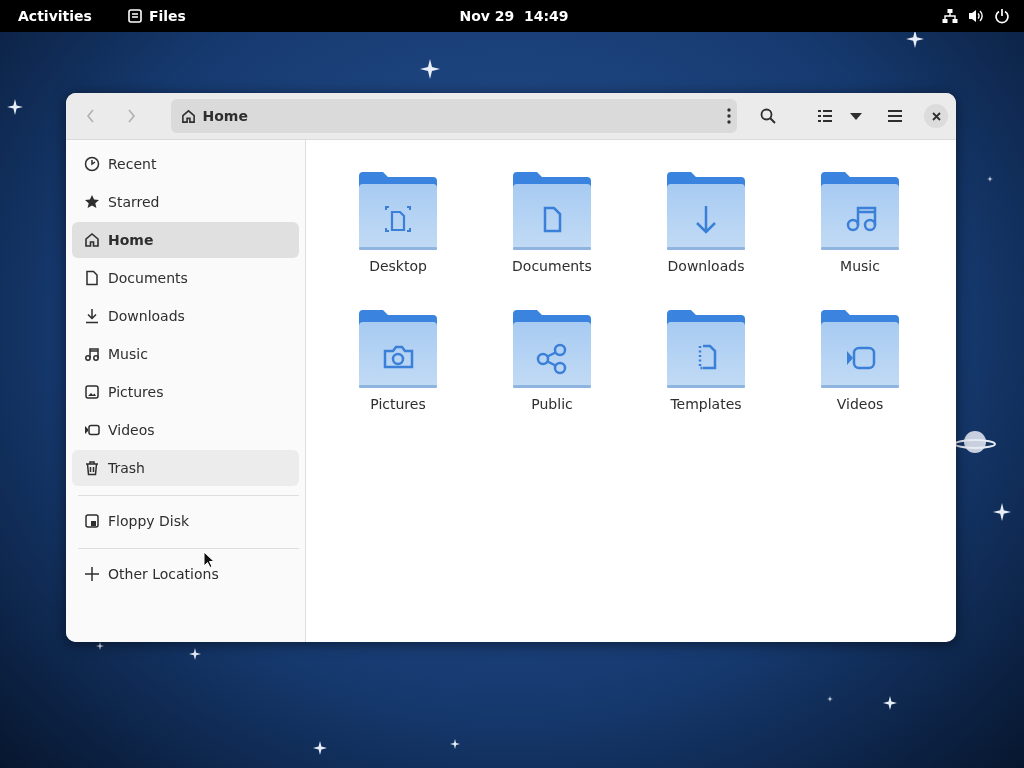 Image resolution: width=1024 pixels, height=768 pixels. I want to click on path-label: Home, so click(225, 116).